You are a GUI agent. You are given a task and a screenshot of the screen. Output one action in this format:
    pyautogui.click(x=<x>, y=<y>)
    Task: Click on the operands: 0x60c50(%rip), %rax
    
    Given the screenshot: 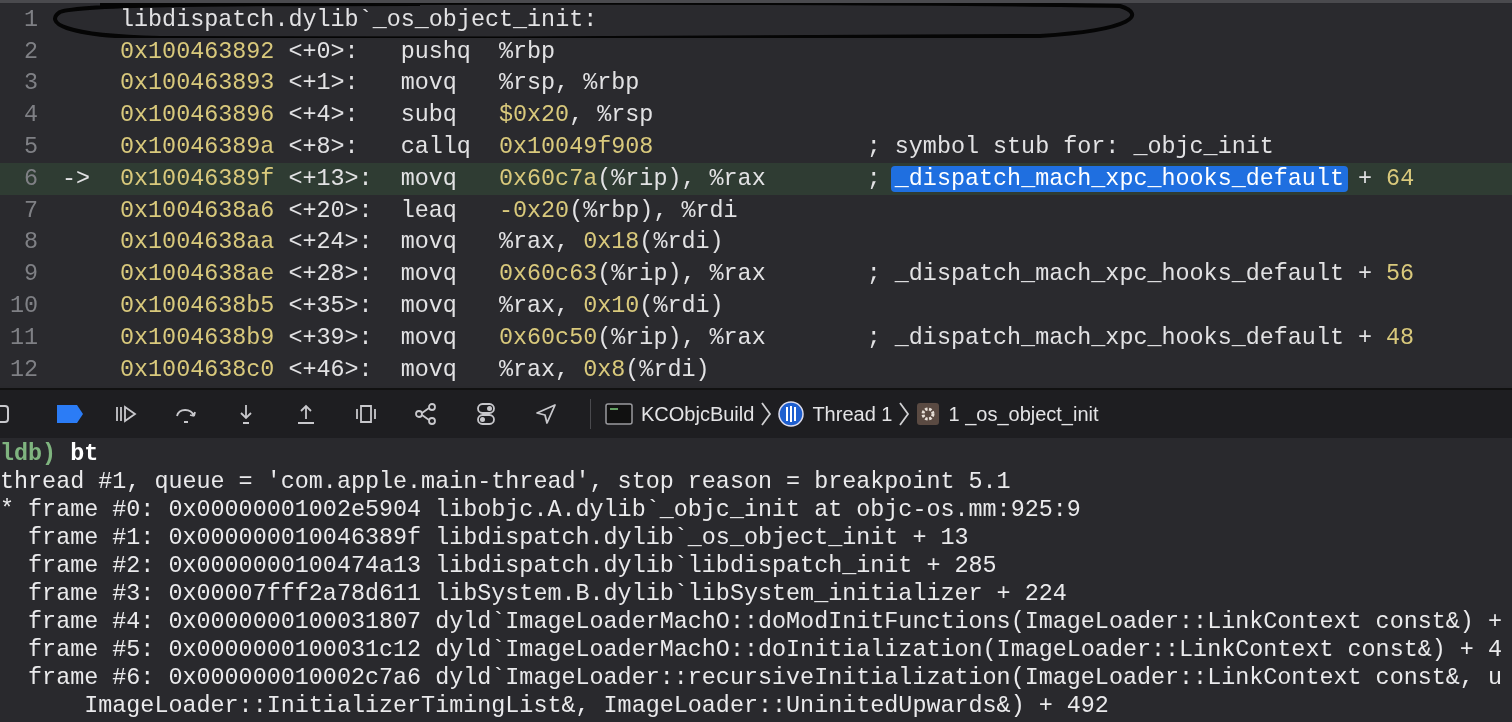 What is the action you would take?
    pyautogui.click(x=632, y=337)
    